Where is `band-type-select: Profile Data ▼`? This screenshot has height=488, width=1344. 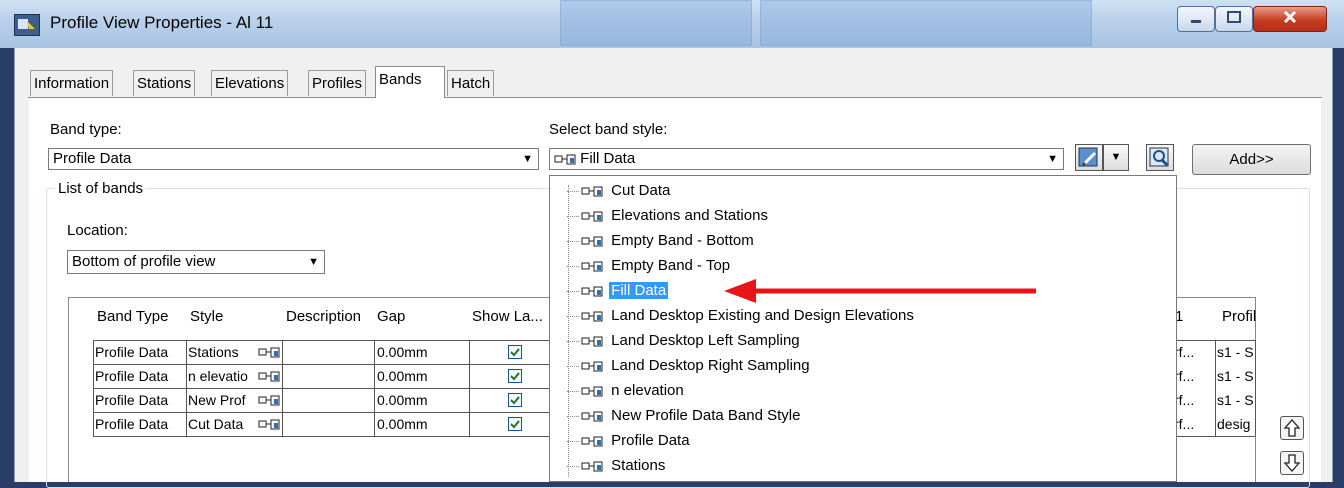
band-type-select: Profile Data ▼ is located at coordinates (293, 159).